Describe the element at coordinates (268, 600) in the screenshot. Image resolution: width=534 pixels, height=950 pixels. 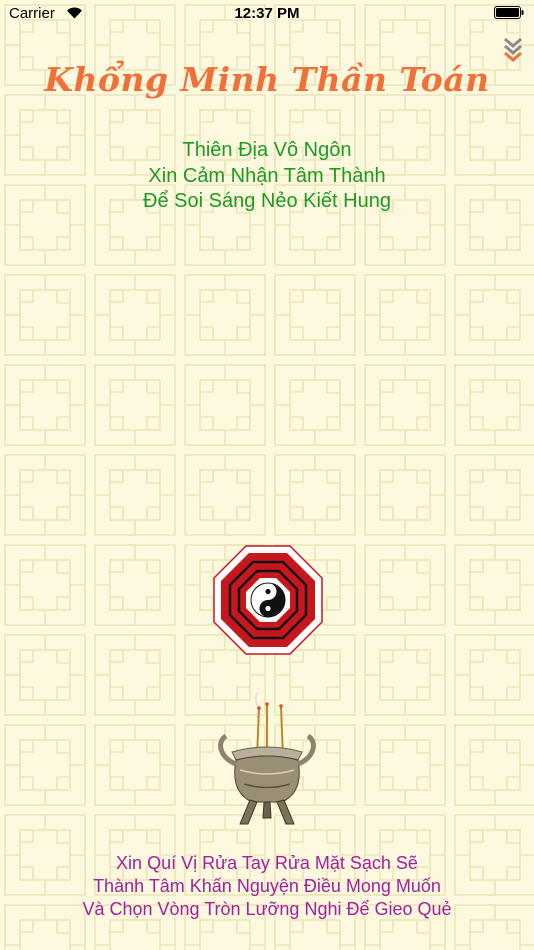
I see `bagua-yin-yang-button` at that location.